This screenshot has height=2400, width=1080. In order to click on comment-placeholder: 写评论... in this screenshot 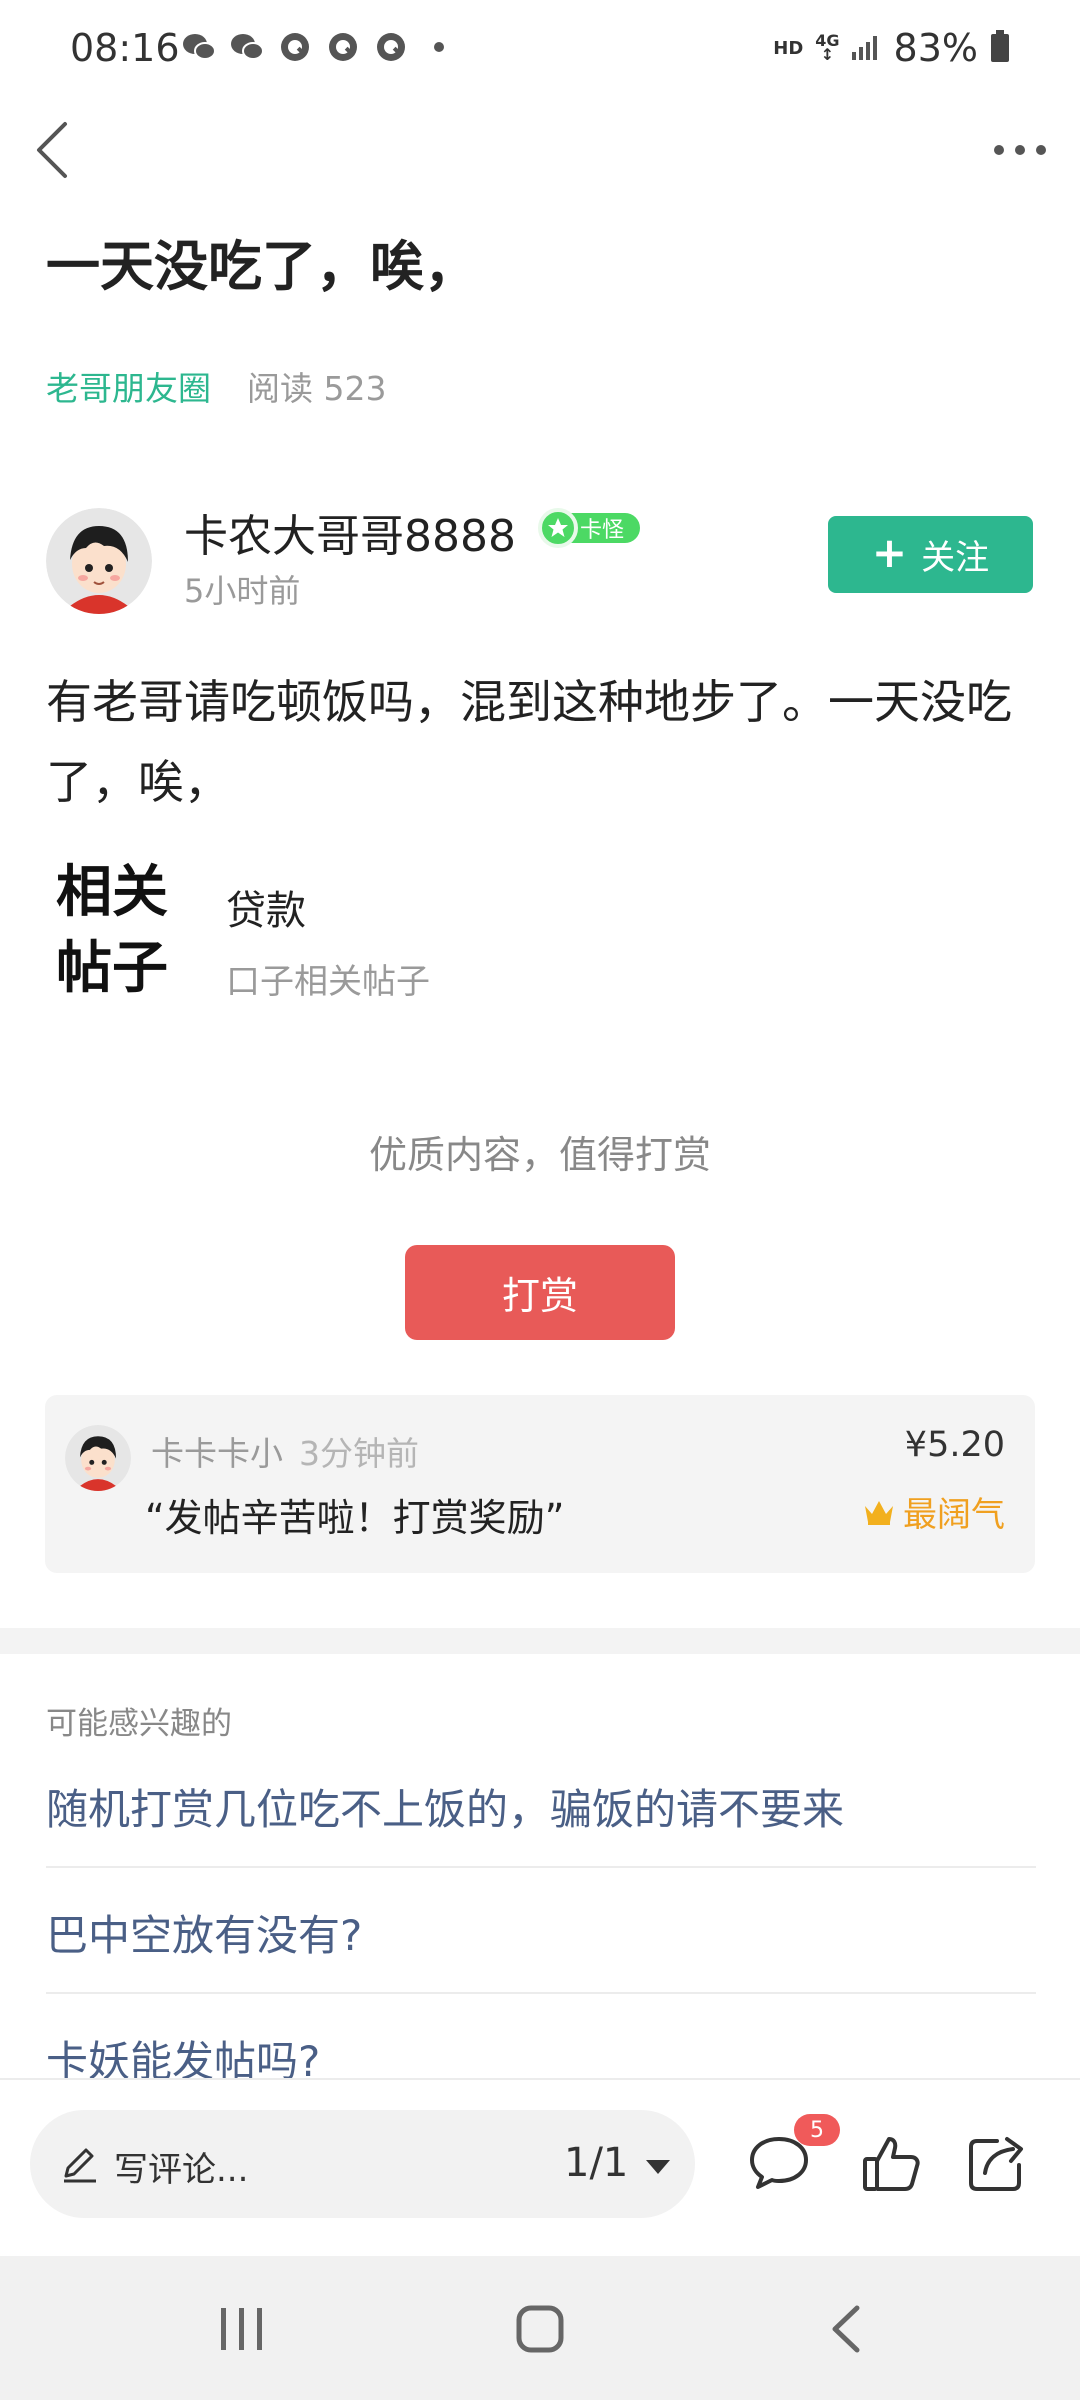, I will do `click(181, 2170)`.